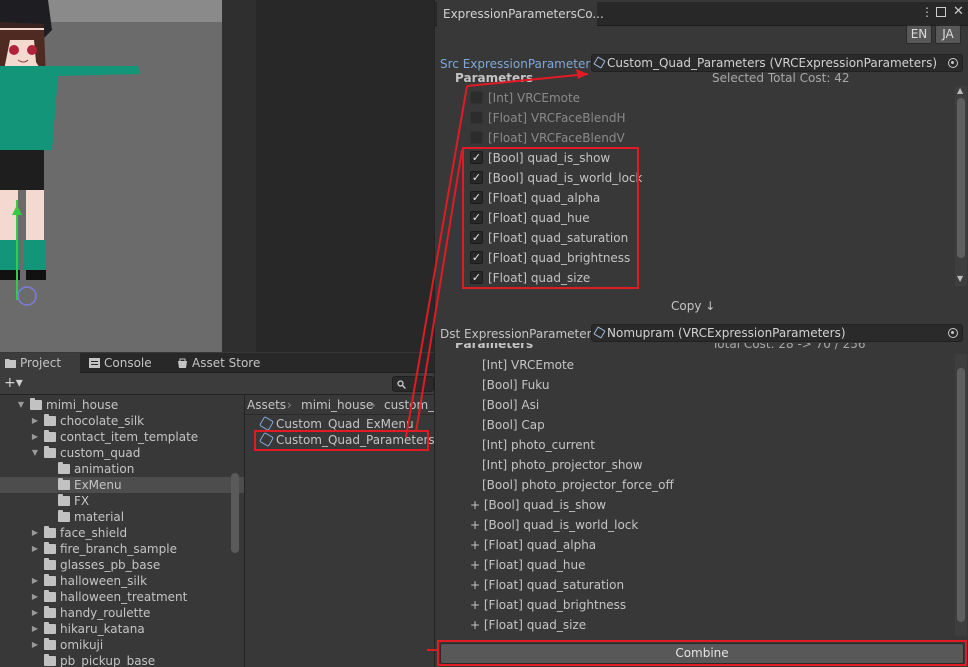 The height and width of the screenshot is (667, 968). What do you see at coordinates (111, 176) in the screenshot?
I see `scene-view` at bounding box center [111, 176].